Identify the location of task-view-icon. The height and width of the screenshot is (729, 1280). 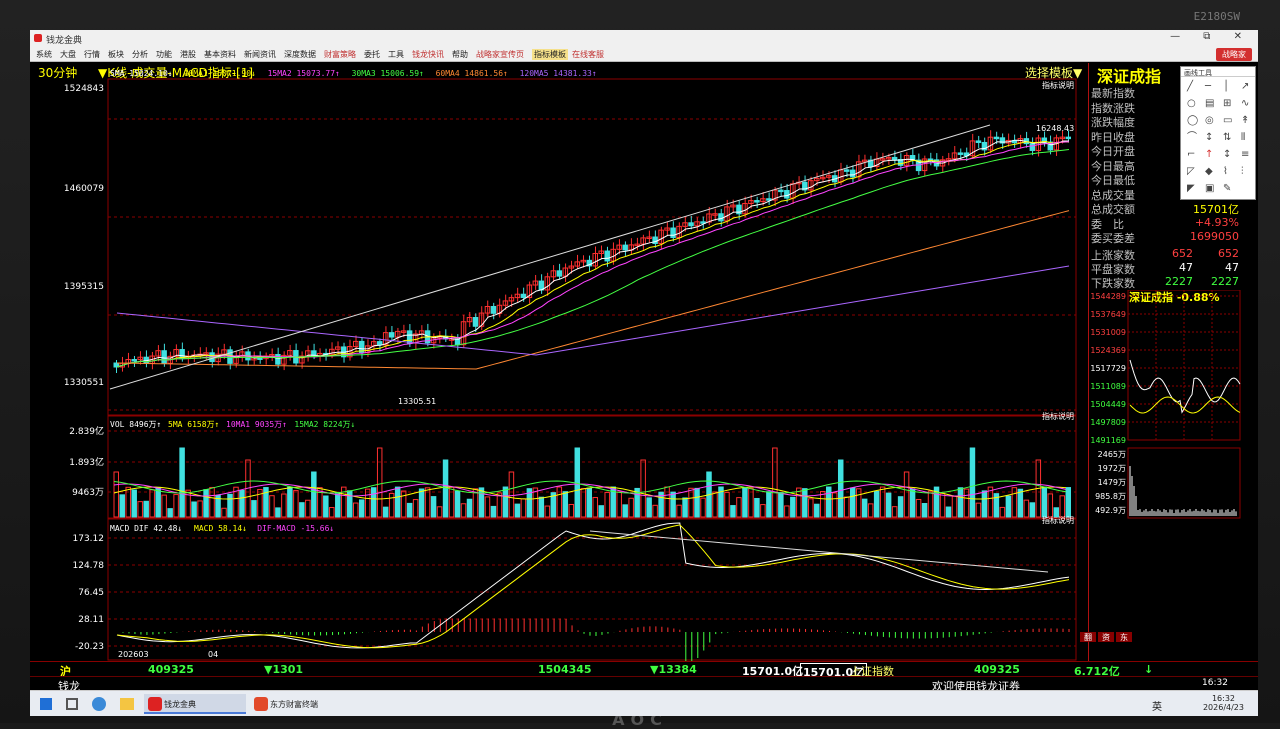
(72, 704).